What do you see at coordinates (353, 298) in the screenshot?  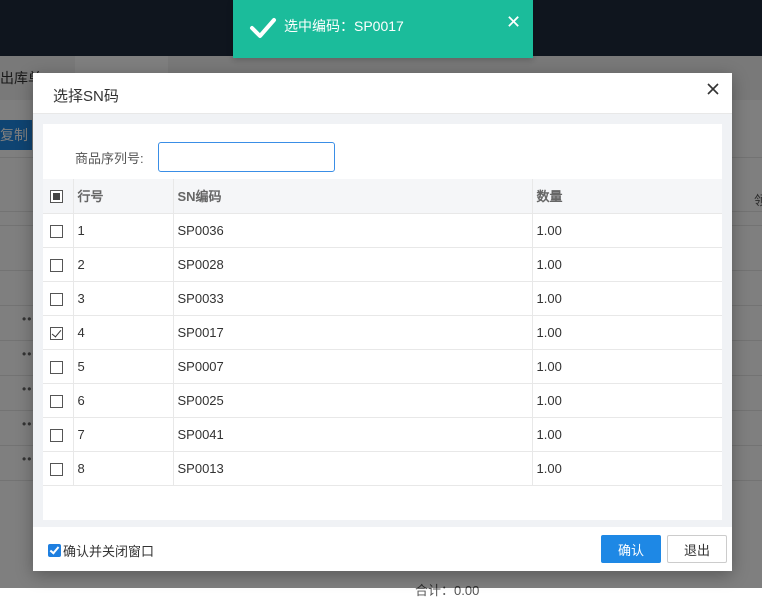 I see `row-sn-code: SP0033` at bounding box center [353, 298].